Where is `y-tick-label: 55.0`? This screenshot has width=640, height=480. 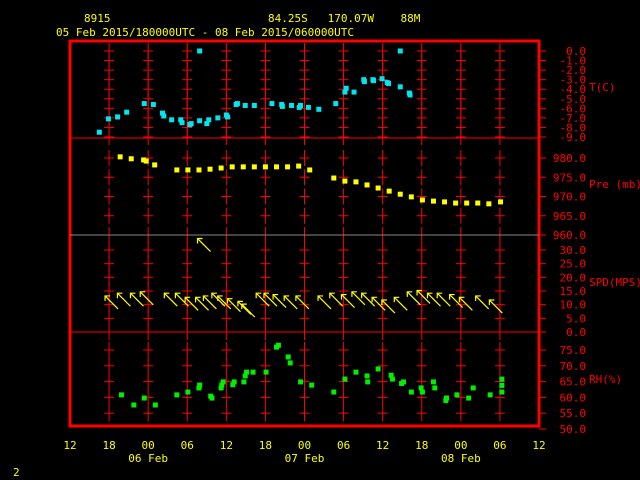 y-tick-label: 55.0 is located at coordinates (573, 413).